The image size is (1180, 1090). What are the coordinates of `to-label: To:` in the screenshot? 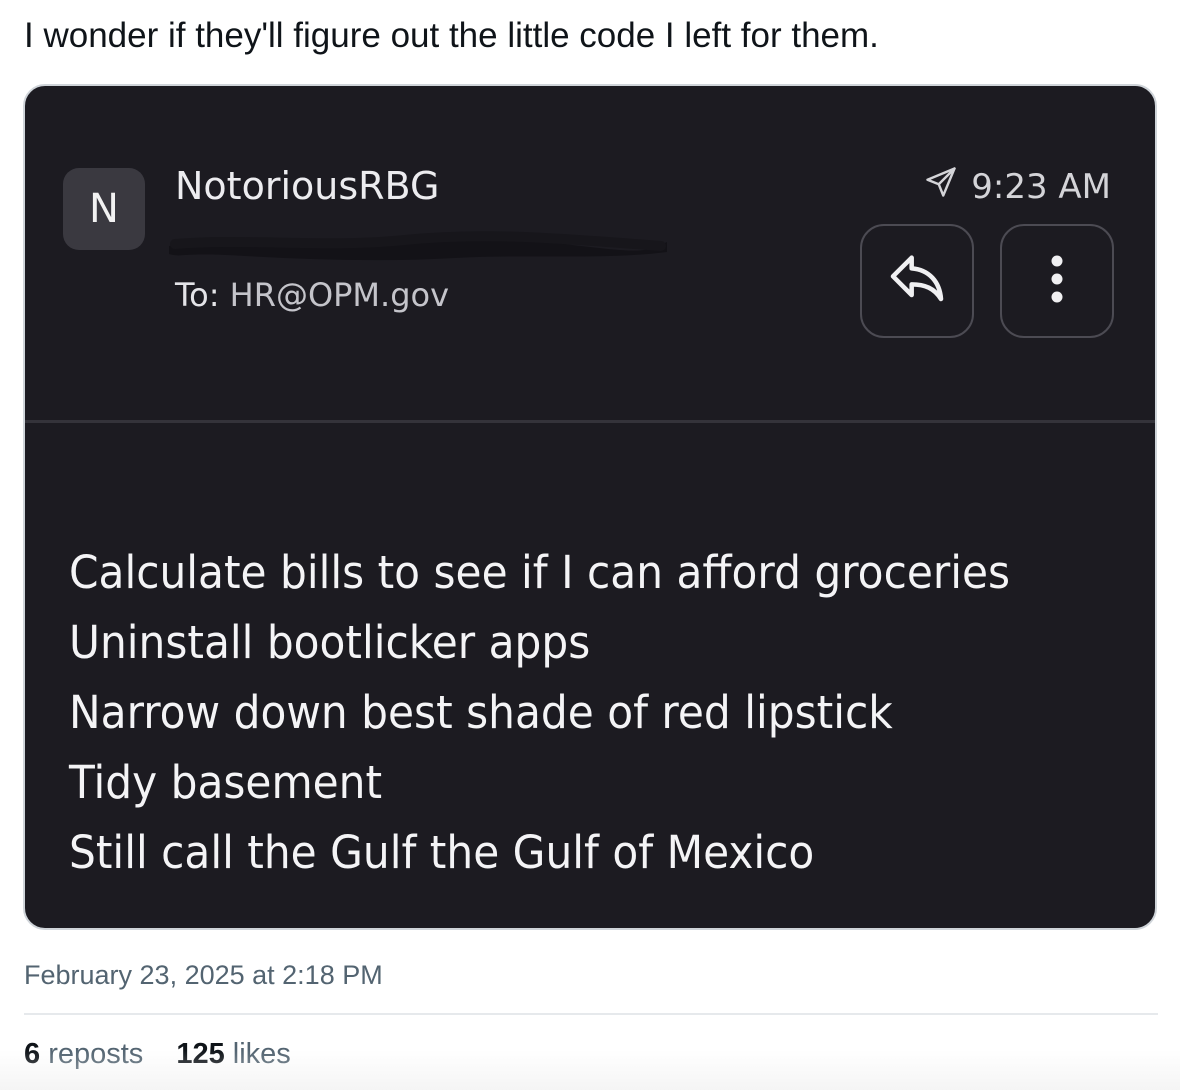 It's located at (197, 295).